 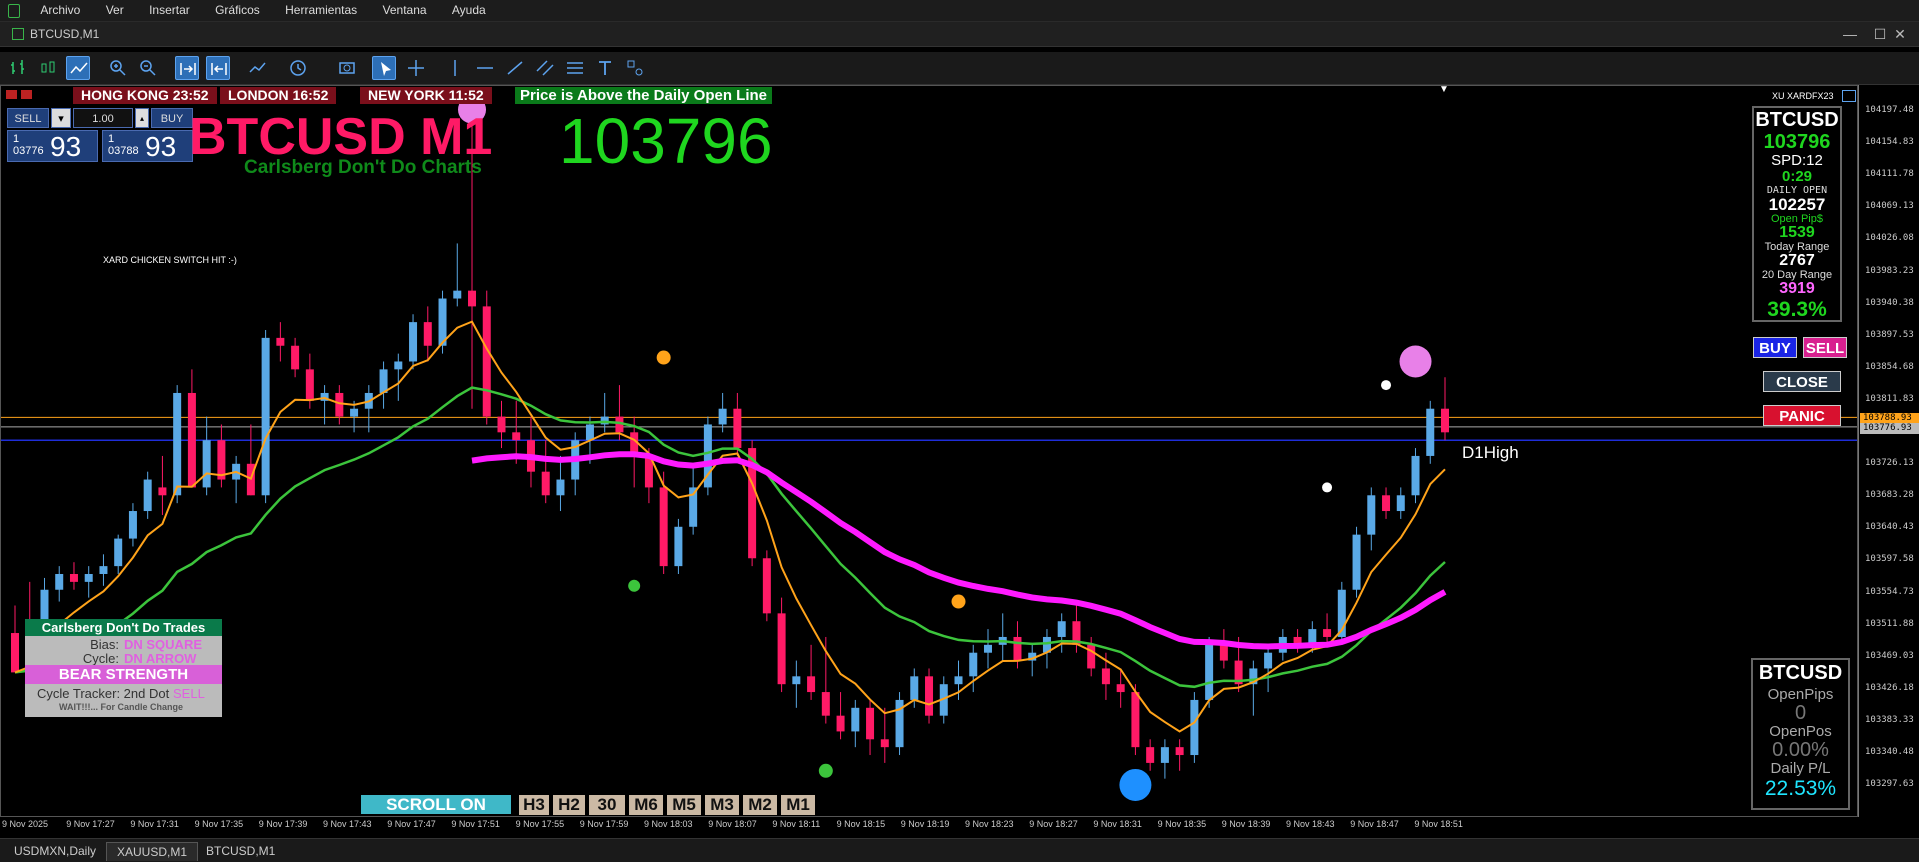 What do you see at coordinates (1825, 347) in the screenshot?
I see `sell-button: SELL` at bounding box center [1825, 347].